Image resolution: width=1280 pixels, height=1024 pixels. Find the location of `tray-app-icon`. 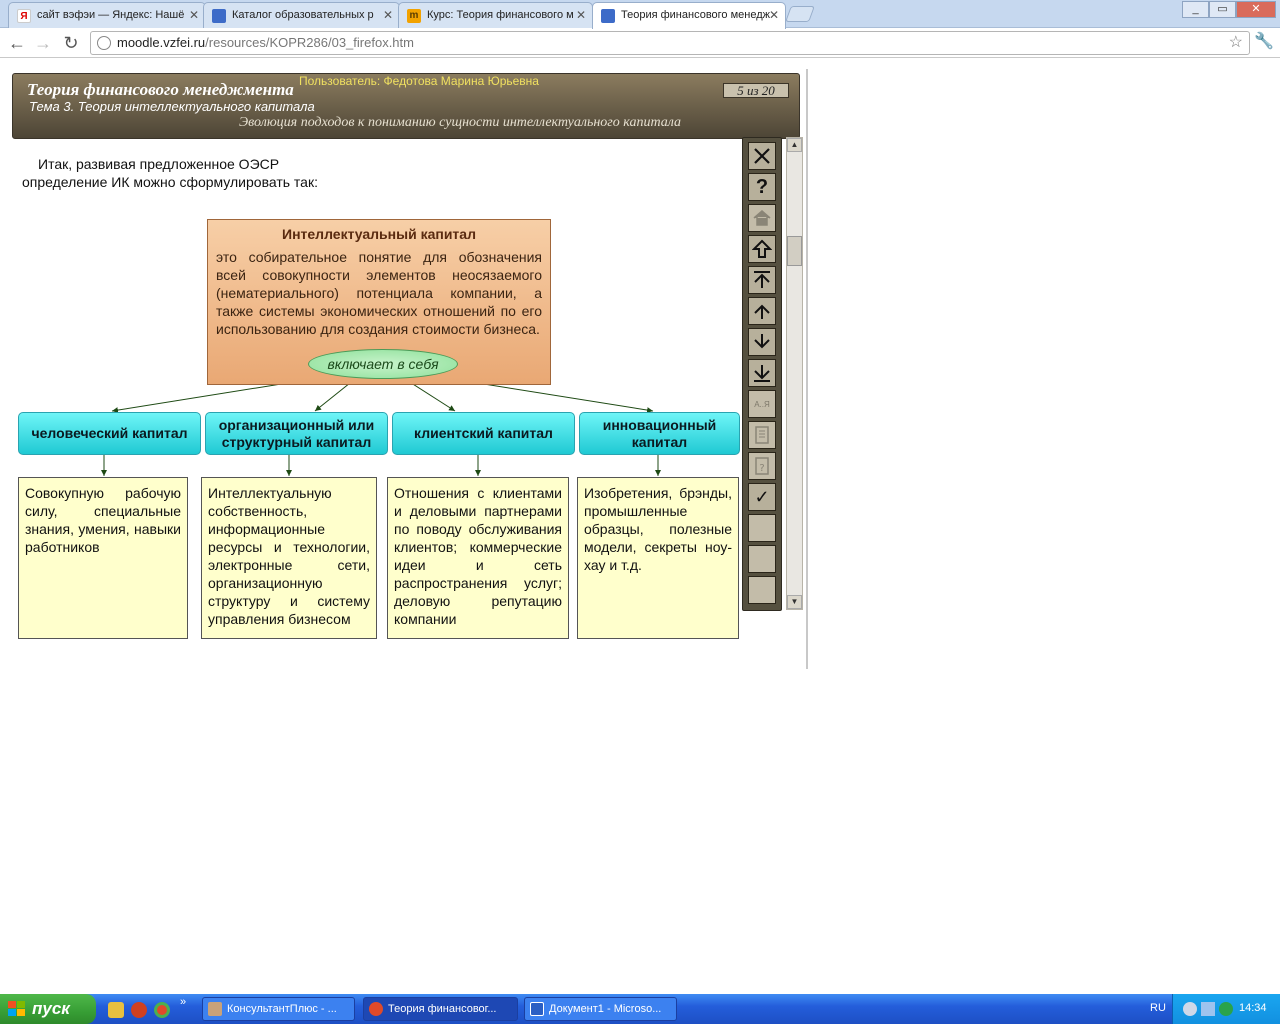

tray-app-icon is located at coordinates (1226, 1009).